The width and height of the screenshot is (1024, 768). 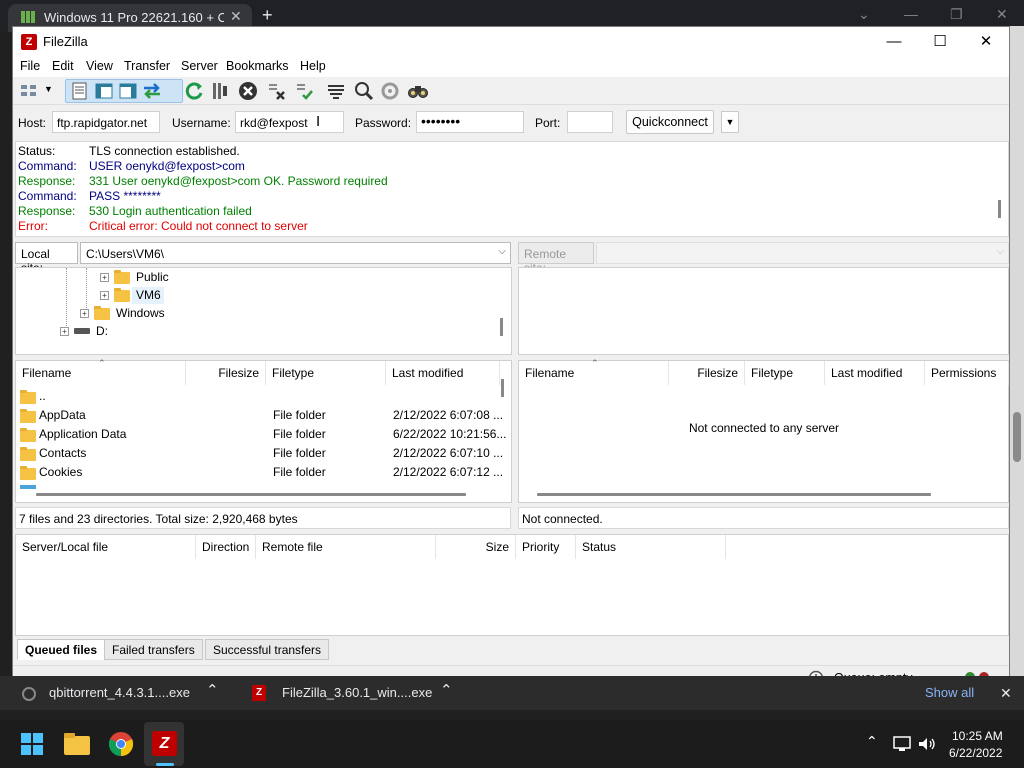 What do you see at coordinates (135, 296) in the screenshot?
I see `tree-item-vm6: + VM6` at bounding box center [135, 296].